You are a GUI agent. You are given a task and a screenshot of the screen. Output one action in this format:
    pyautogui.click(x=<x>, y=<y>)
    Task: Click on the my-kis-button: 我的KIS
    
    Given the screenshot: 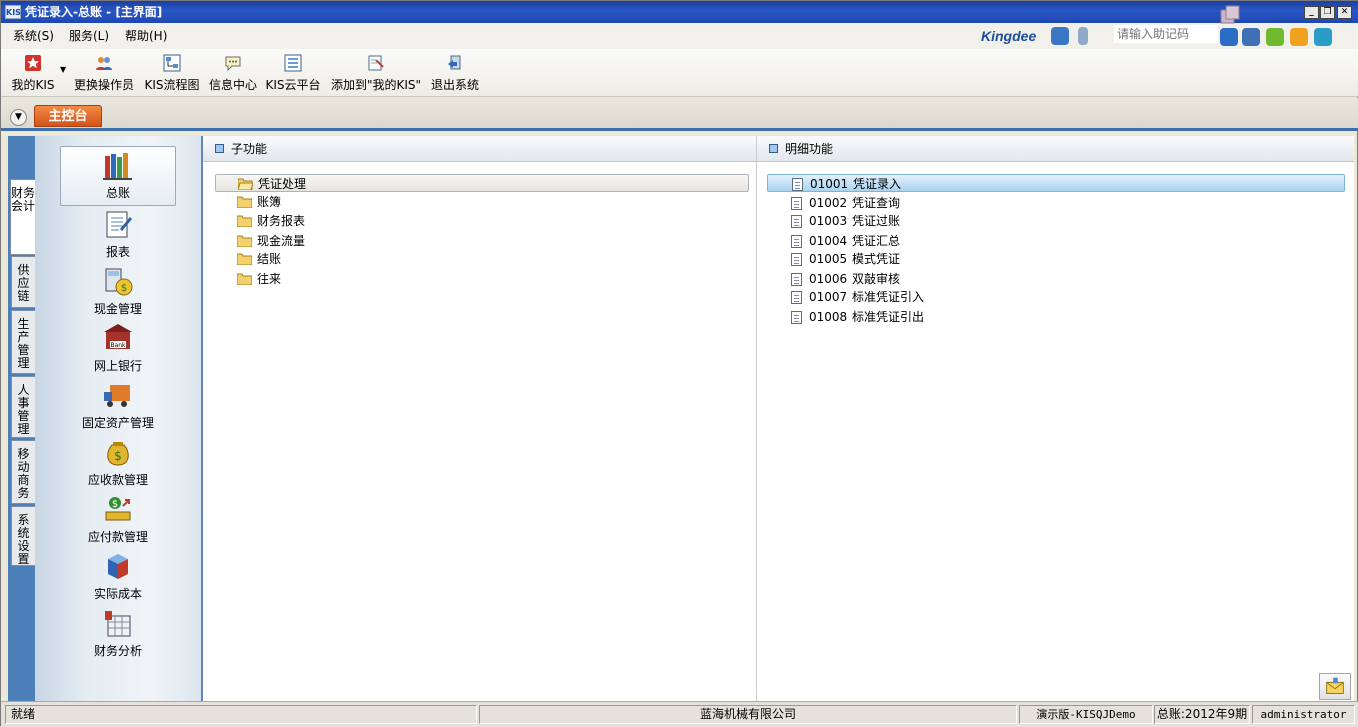 What is the action you would take?
    pyautogui.click(x=33, y=73)
    